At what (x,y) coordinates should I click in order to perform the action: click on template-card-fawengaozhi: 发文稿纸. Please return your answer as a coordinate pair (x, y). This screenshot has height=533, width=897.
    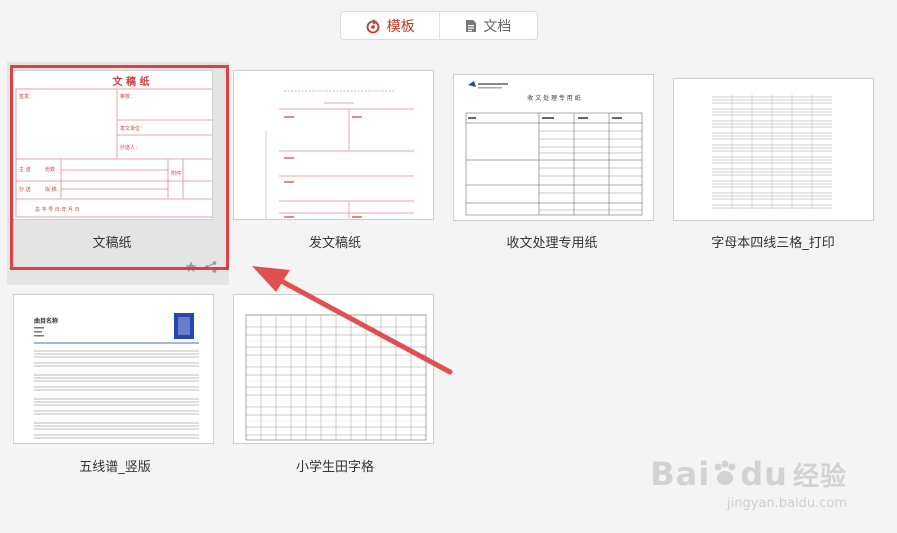
    Looking at the image, I should click on (341, 165).